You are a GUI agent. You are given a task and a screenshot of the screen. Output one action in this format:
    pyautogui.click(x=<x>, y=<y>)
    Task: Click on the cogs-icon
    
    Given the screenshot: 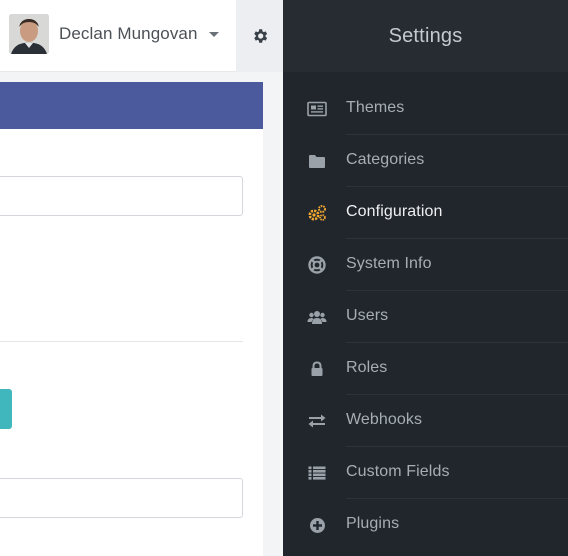 What is the action you would take?
    pyautogui.click(x=317, y=213)
    